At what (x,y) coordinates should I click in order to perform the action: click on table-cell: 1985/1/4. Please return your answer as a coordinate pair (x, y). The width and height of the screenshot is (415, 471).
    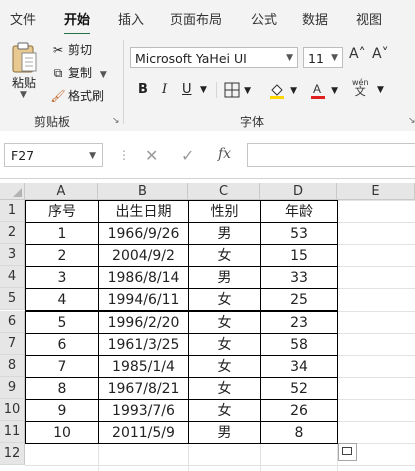
    Looking at the image, I should click on (143, 366).